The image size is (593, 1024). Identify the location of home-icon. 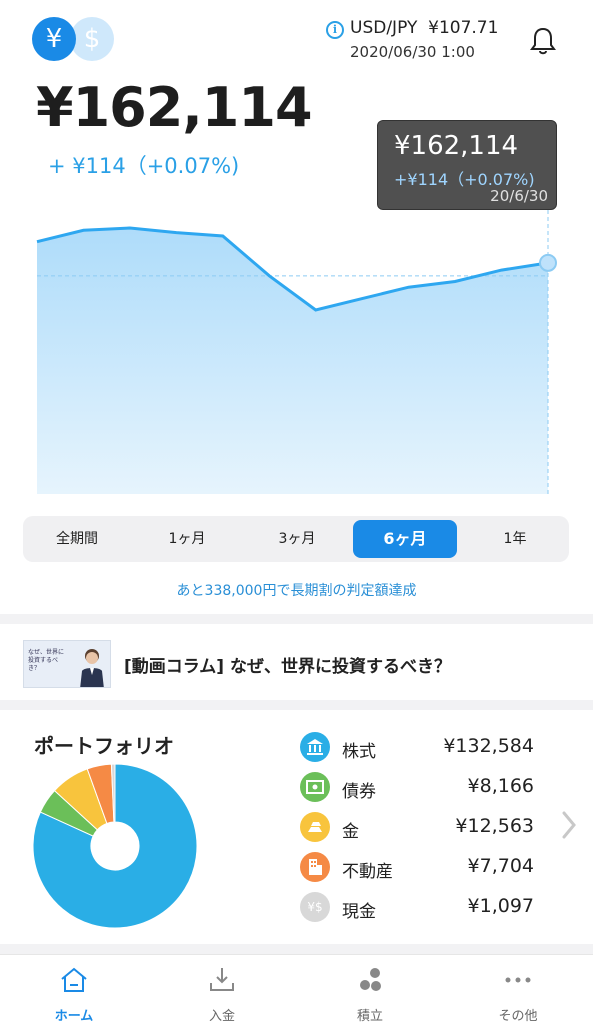
(74, 979).